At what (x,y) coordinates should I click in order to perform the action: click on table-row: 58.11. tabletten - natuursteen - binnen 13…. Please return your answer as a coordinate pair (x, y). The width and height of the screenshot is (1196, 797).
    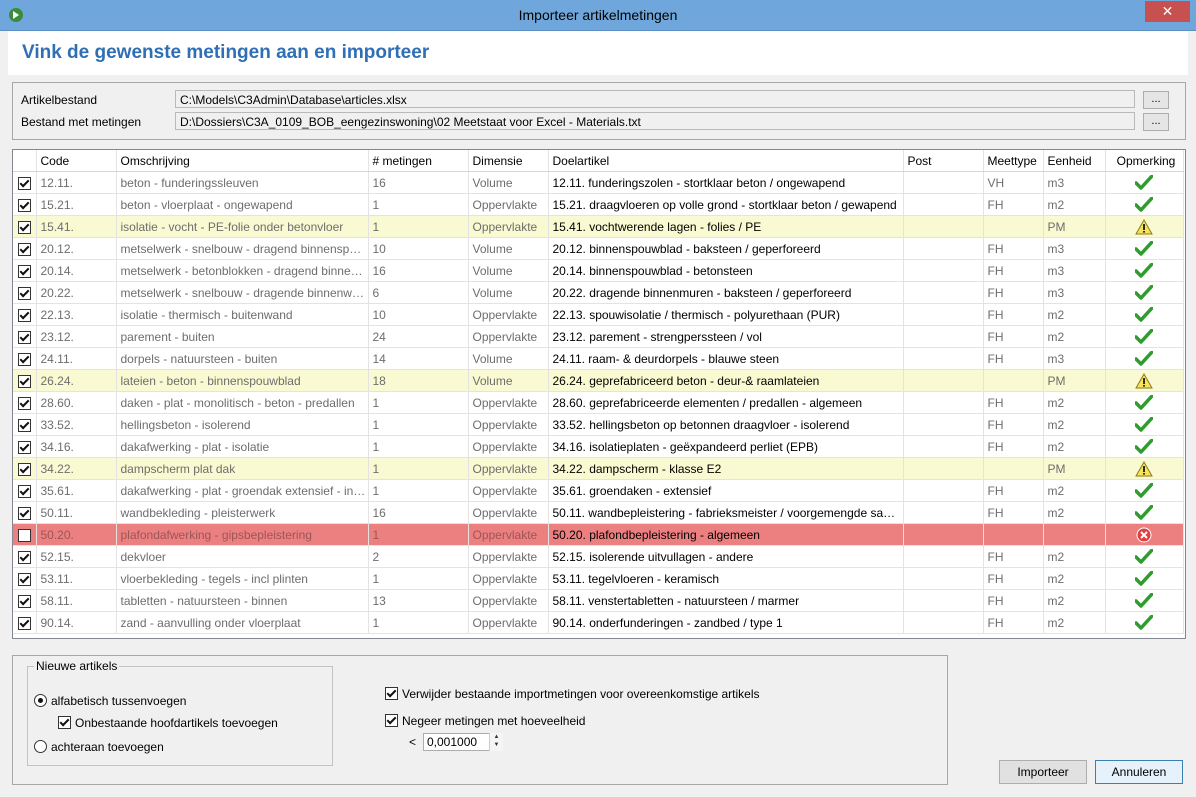
    Looking at the image, I should click on (598, 600).